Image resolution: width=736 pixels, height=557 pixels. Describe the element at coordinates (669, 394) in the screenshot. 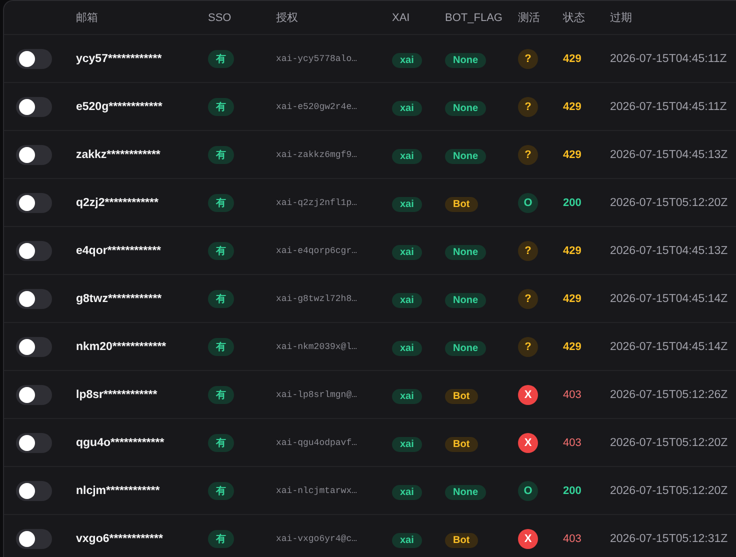

I see `expiry-date: 2026-07-15T05:12:26Z` at that location.